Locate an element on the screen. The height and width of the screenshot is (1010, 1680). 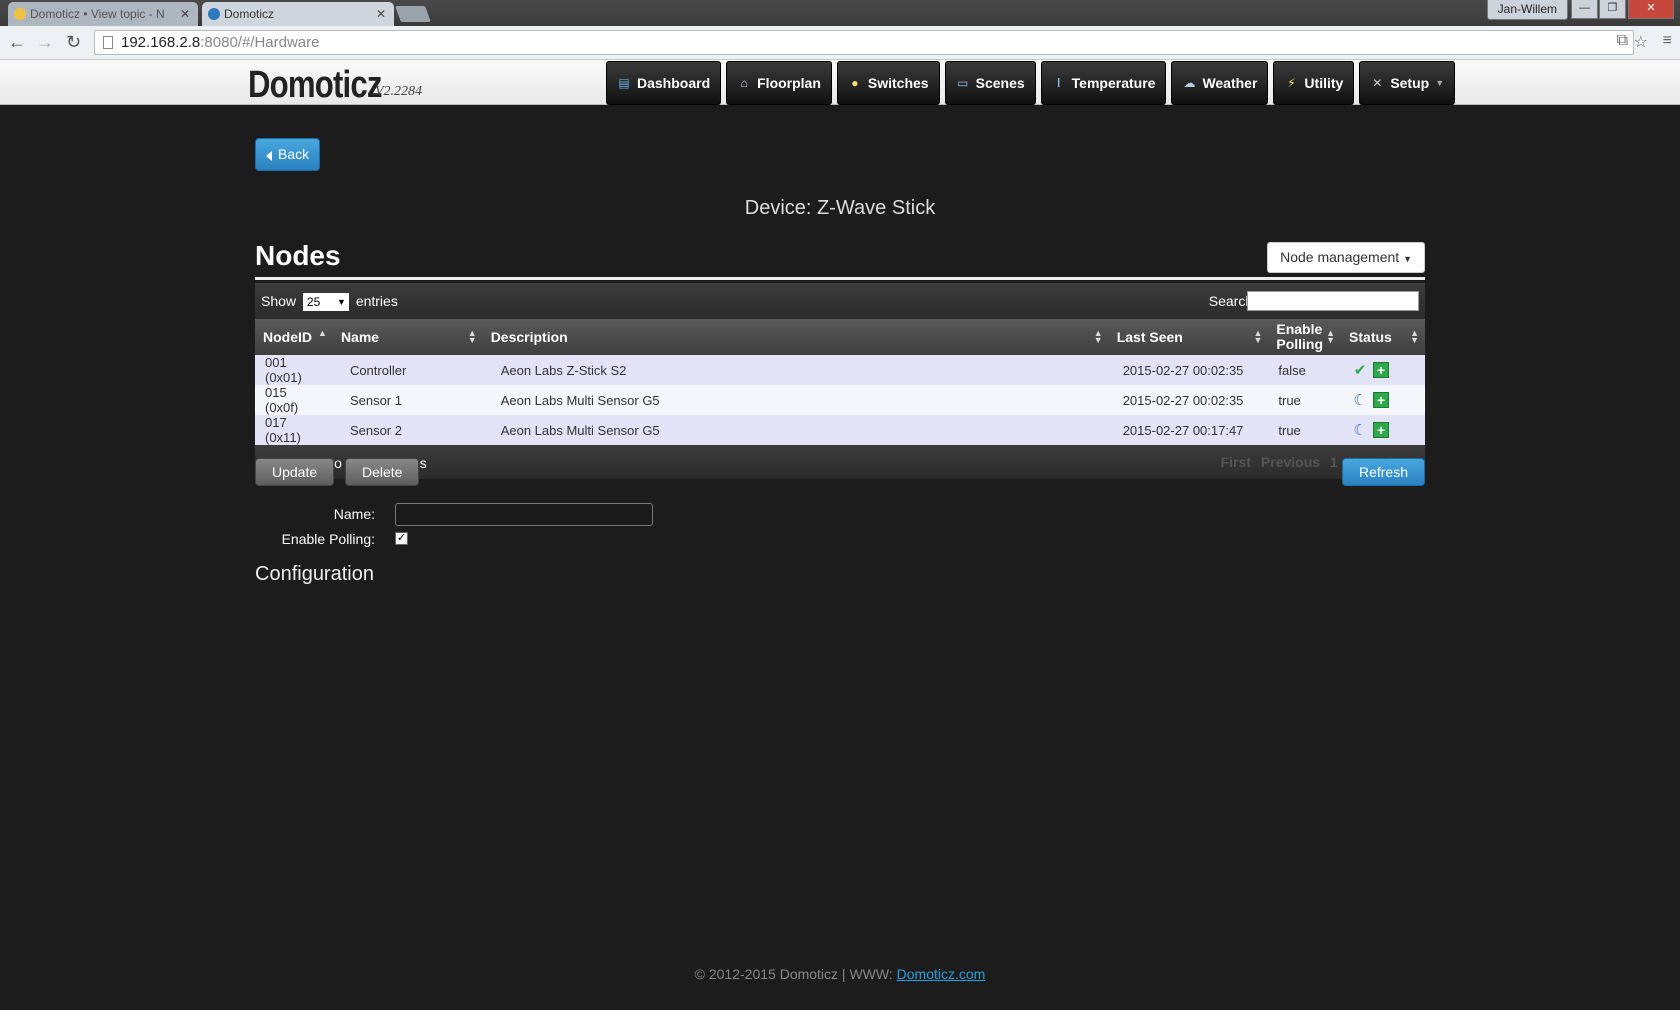
cell-last-seen: 2015-02-27 00:02:35 is located at coordinates (1188, 400).